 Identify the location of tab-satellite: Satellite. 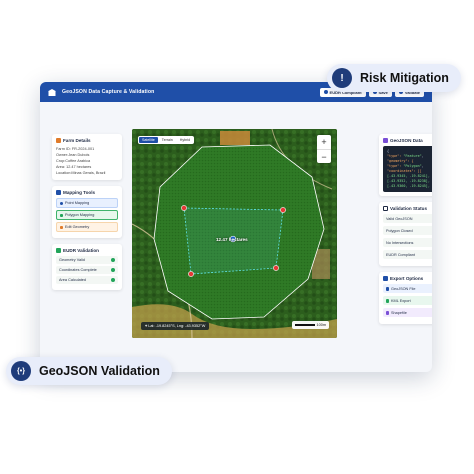
(148, 140).